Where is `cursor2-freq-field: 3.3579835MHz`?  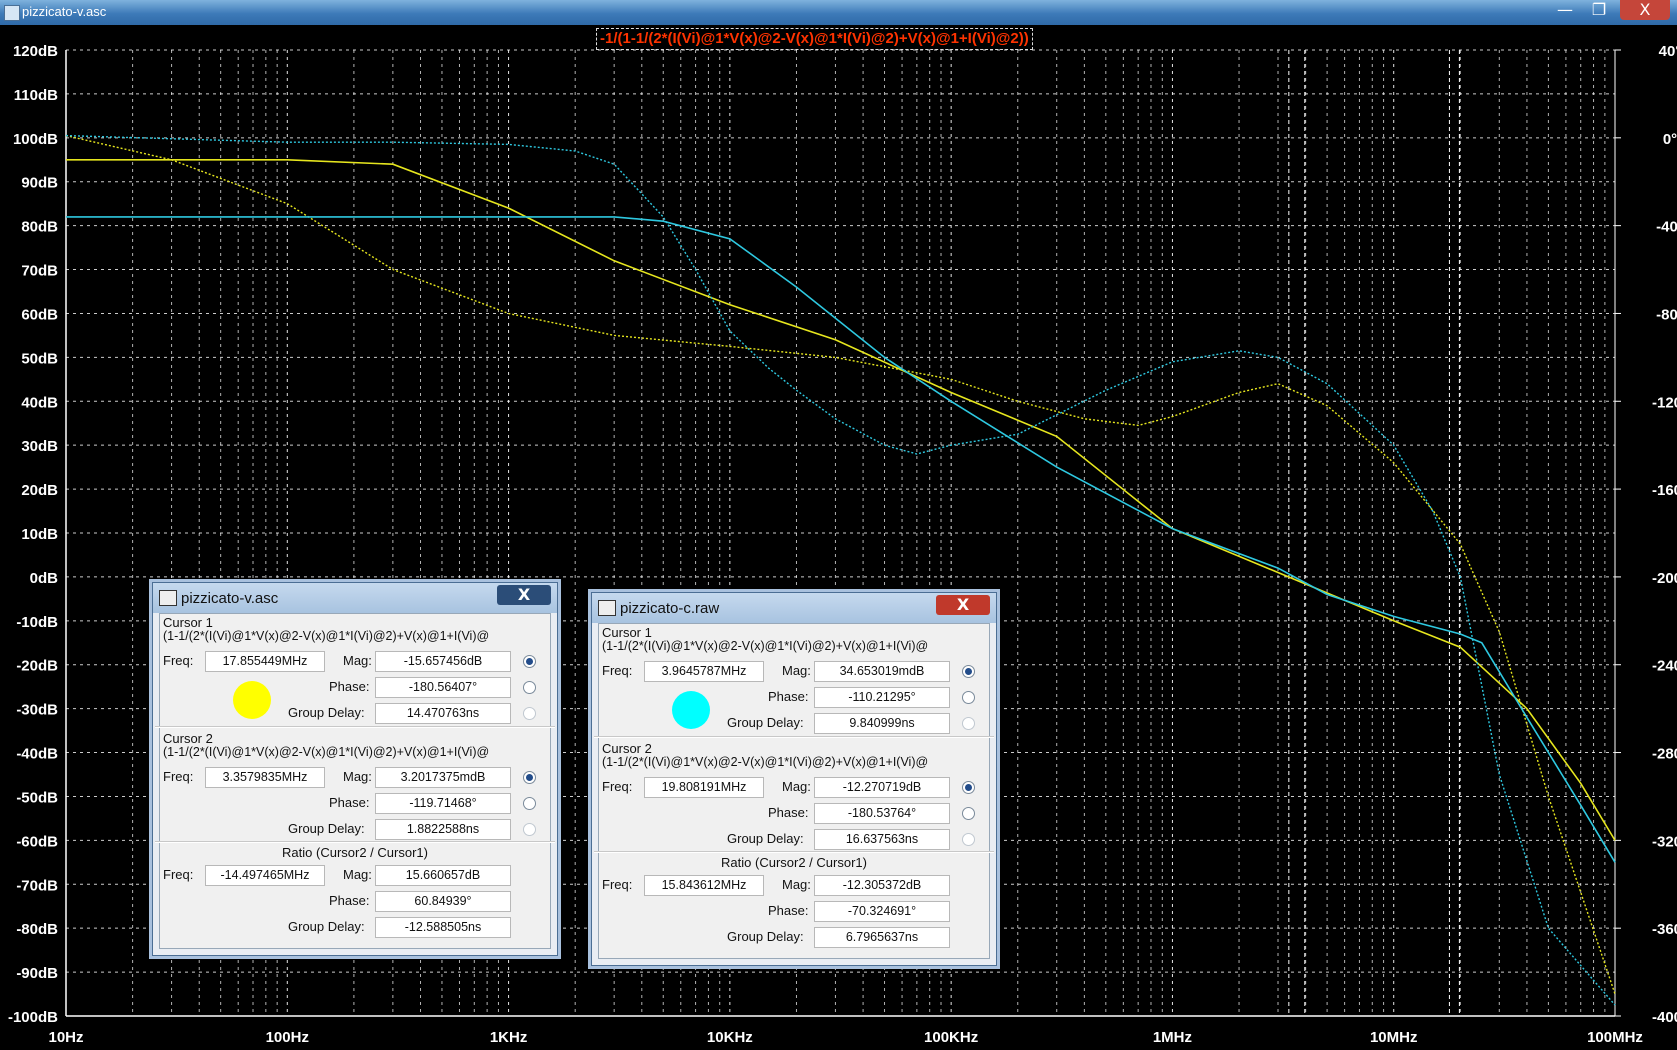
cursor2-freq-field: 3.3579835MHz is located at coordinates (265, 777).